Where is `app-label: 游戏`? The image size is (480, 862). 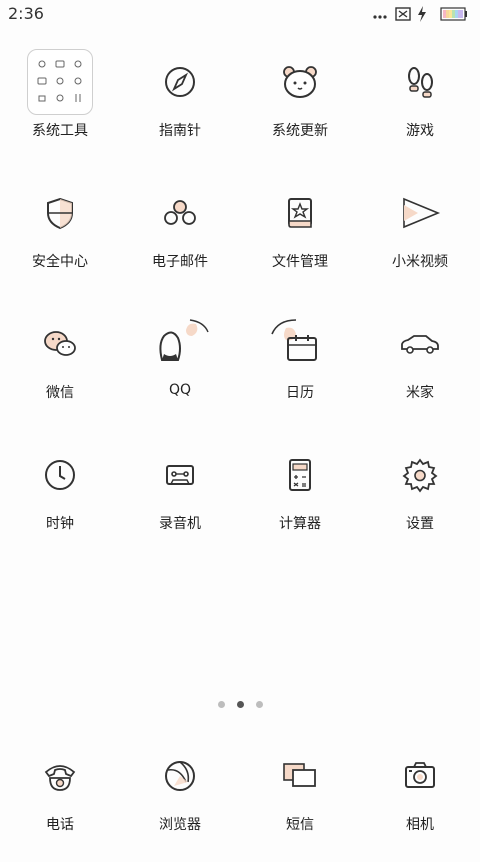
app-label: 游戏 is located at coordinates (420, 131).